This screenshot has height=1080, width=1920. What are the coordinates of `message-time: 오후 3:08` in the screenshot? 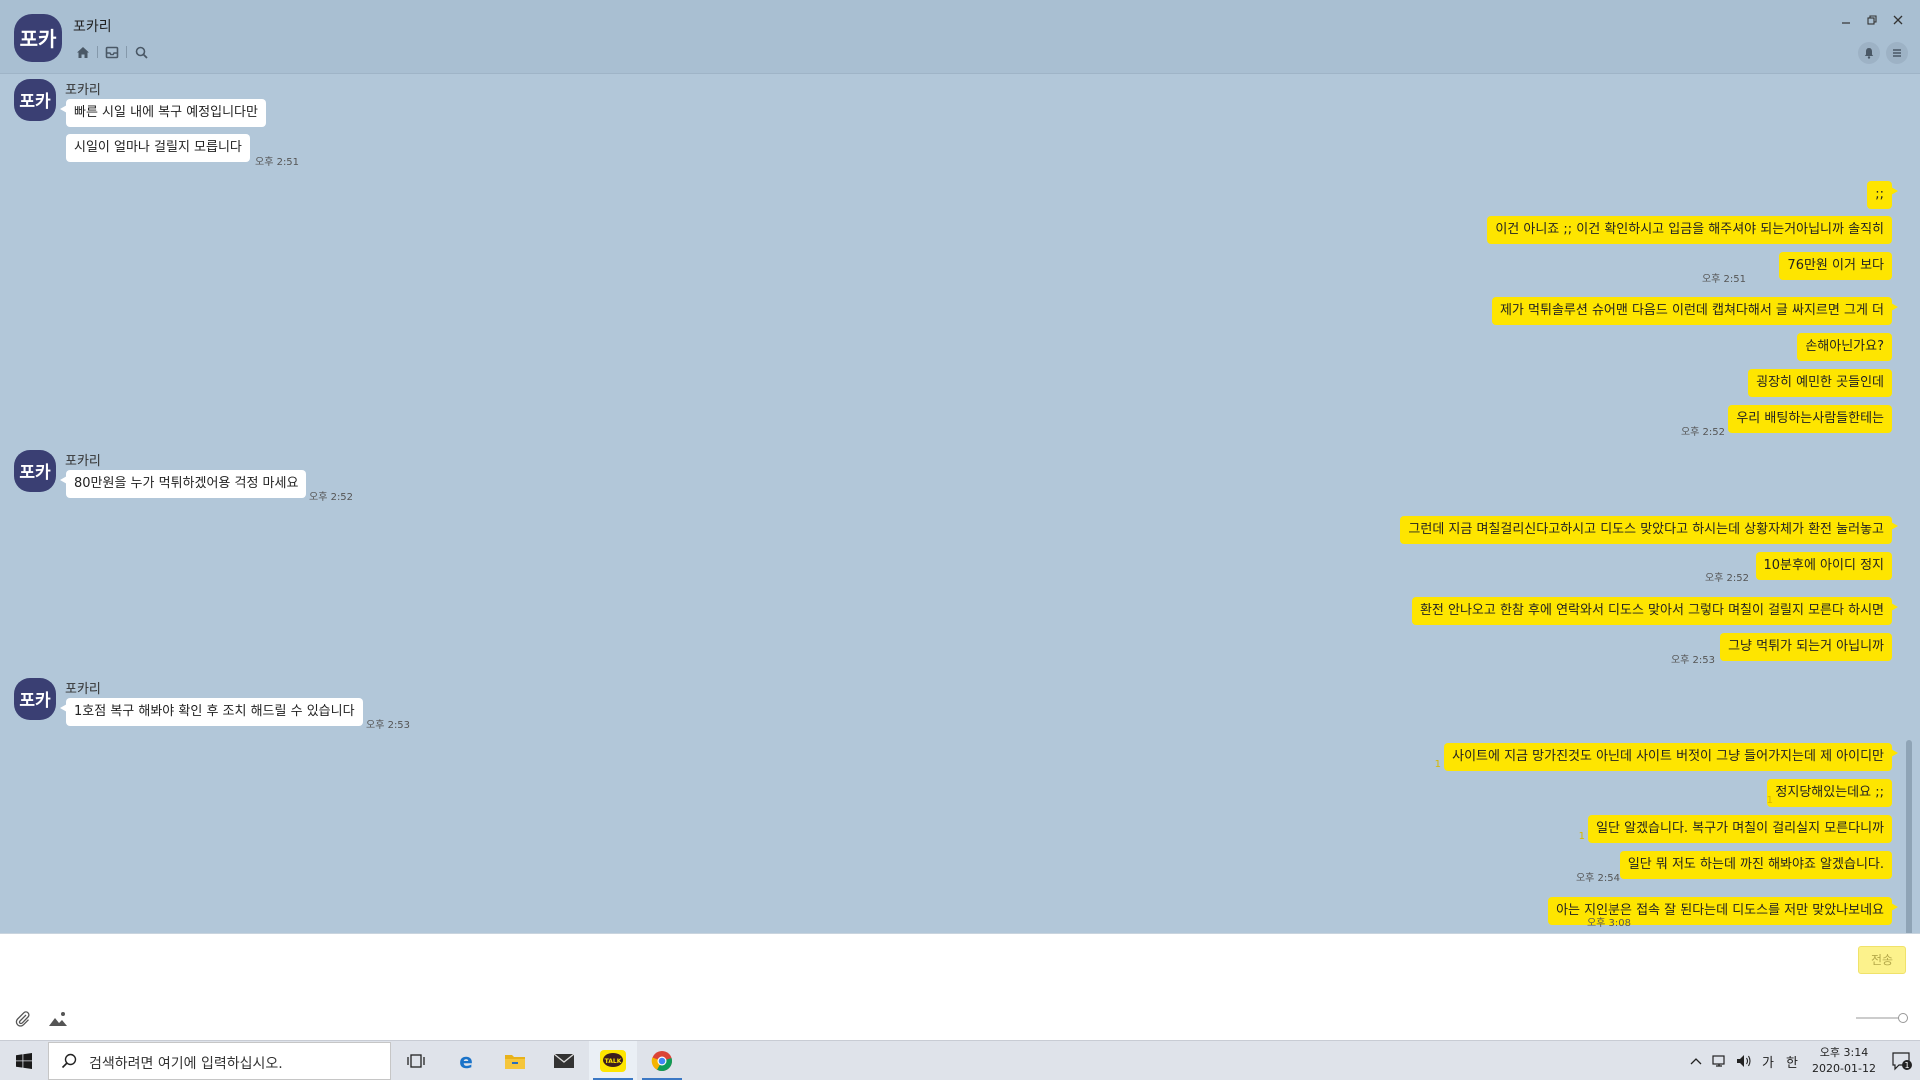 It's located at (1608, 923).